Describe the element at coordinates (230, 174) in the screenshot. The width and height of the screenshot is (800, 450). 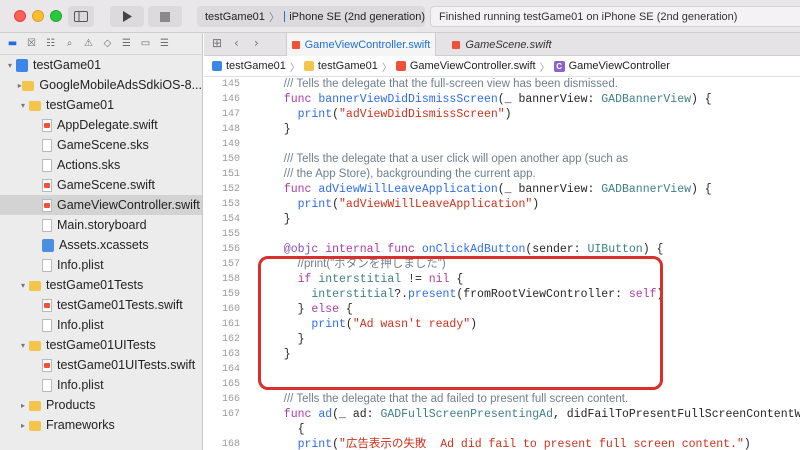
I see `line-number: 151` at that location.